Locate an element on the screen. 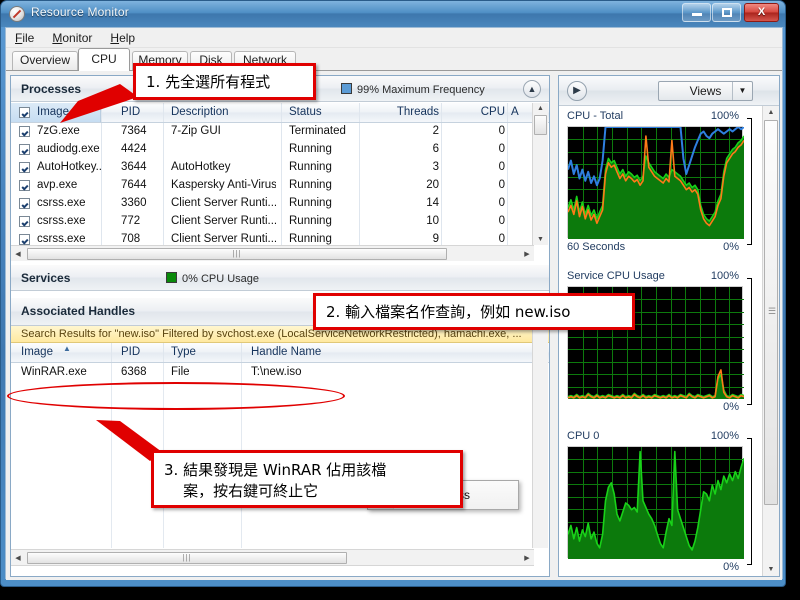 The width and height of the screenshot is (800, 600). annotation-step-2-text: 2. 輸入檔案名作查詢，例如 new.iso is located at coordinates (448, 312).